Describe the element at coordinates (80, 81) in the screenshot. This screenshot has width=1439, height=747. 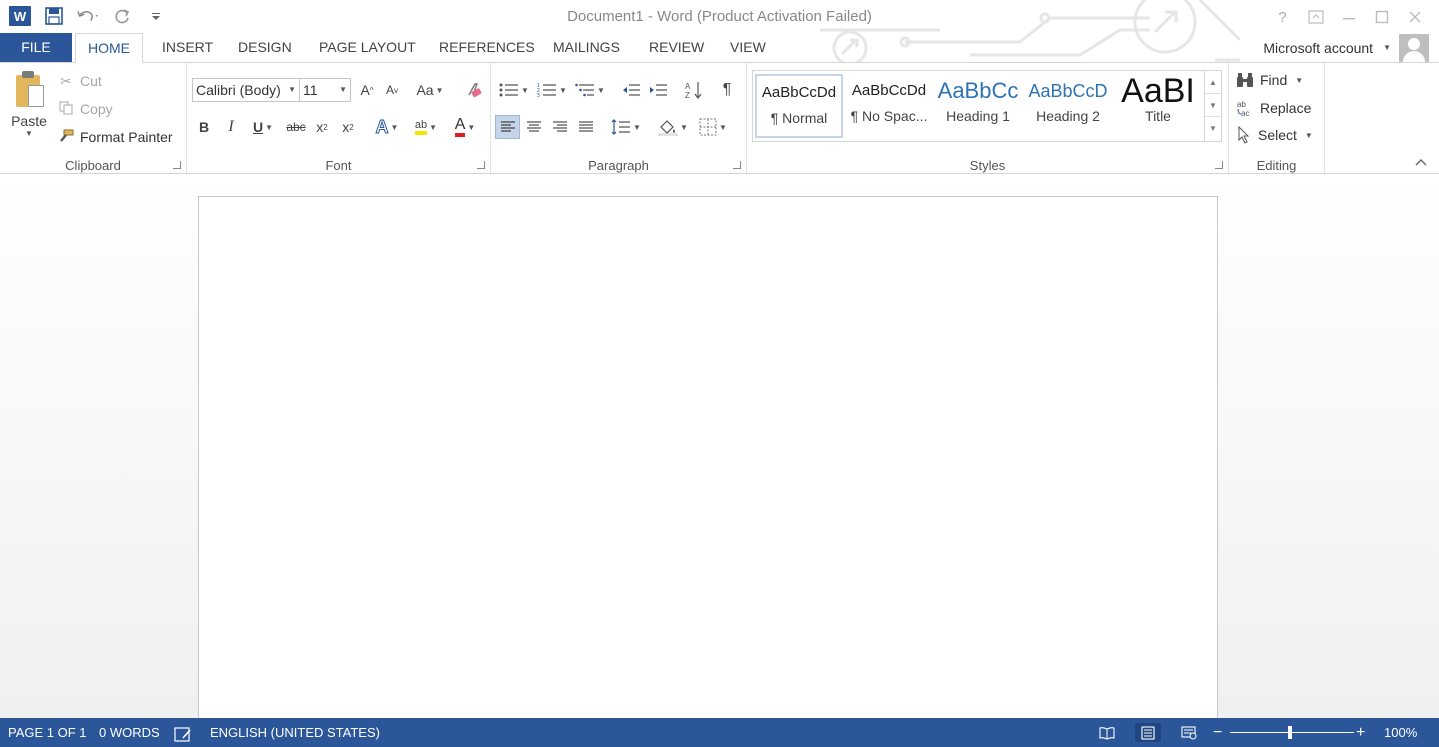
I see `cut-button: ✂ Cut` at that location.